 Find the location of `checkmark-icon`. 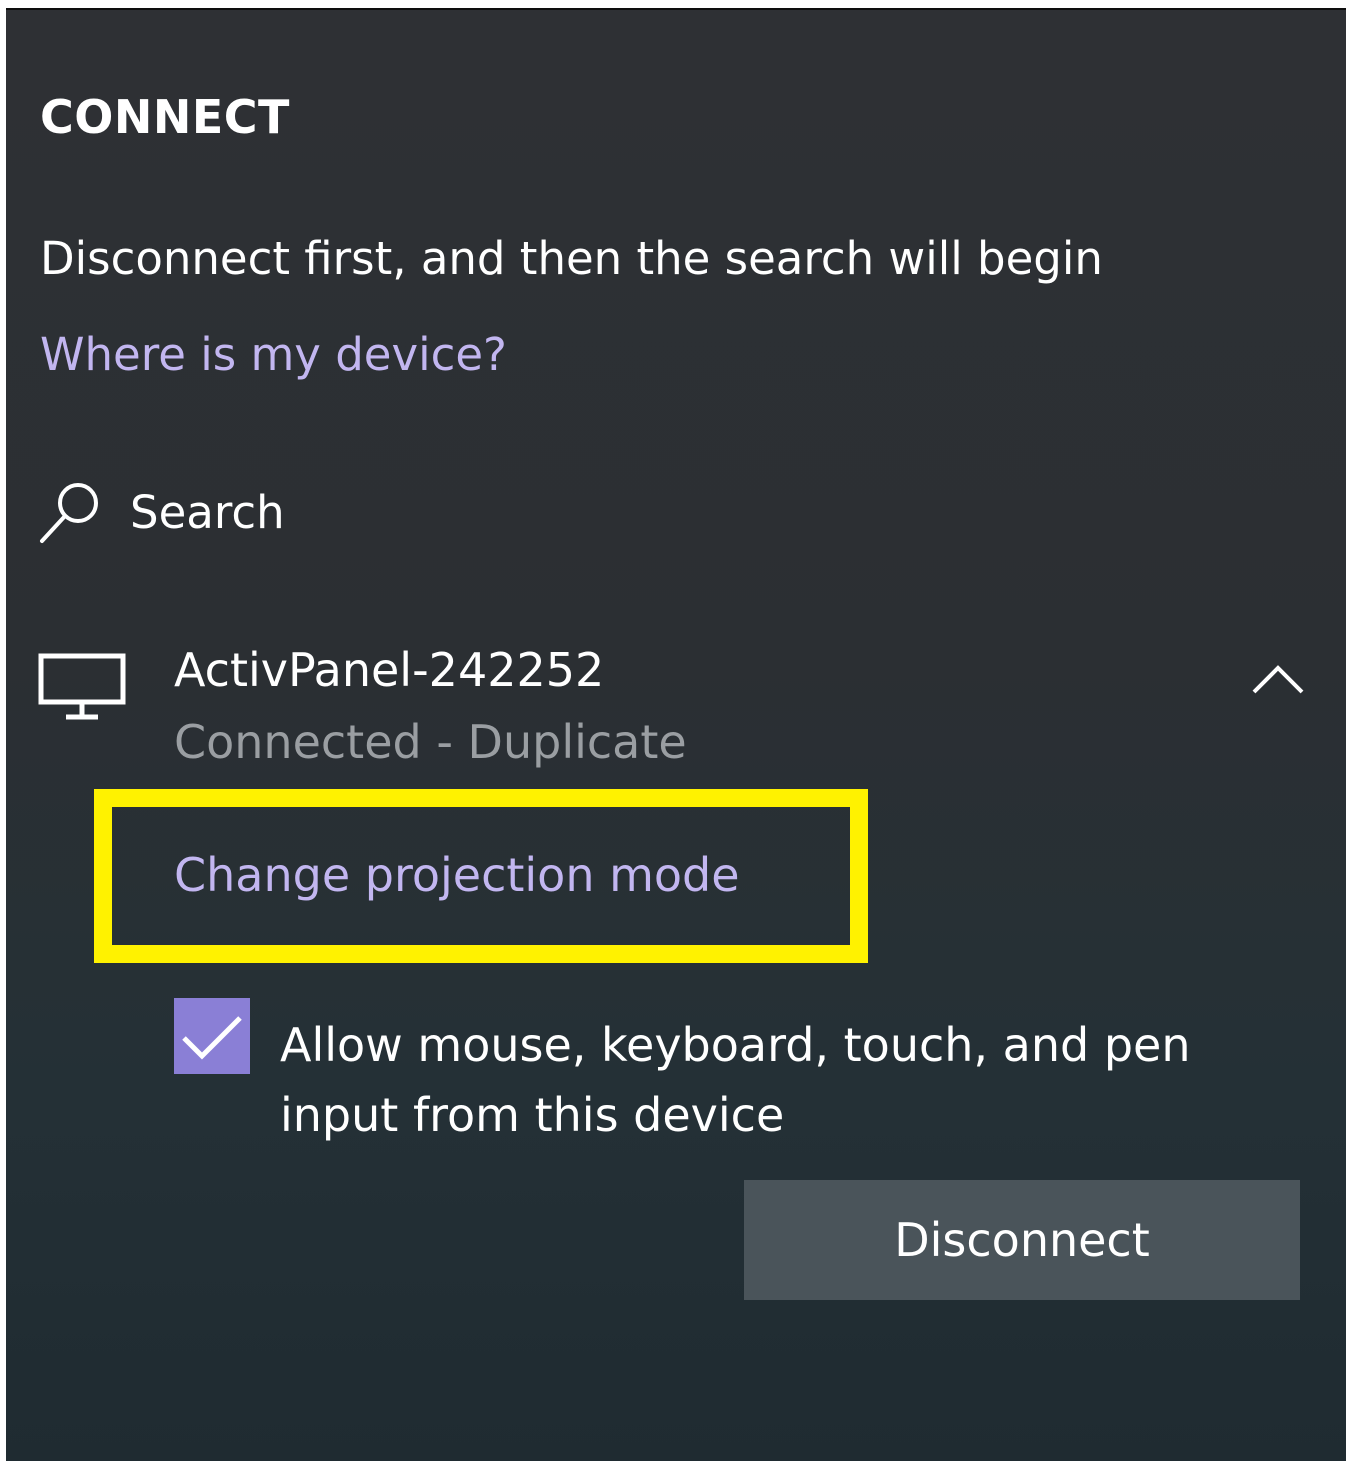

checkmark-icon is located at coordinates (212, 1038).